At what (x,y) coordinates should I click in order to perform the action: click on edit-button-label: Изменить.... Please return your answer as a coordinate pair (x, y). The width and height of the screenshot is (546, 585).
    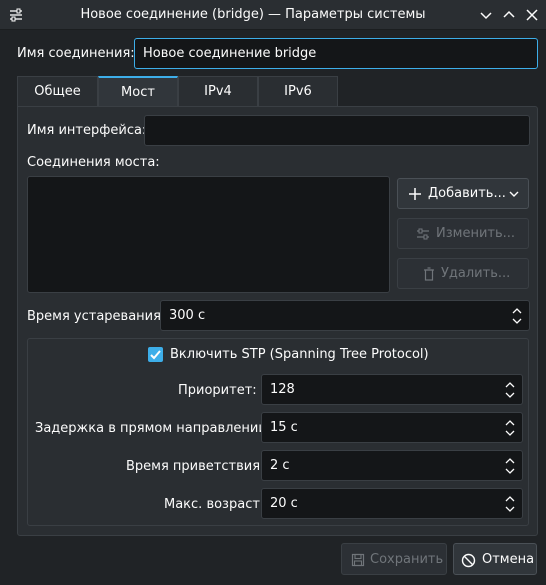
    Looking at the image, I should click on (476, 233).